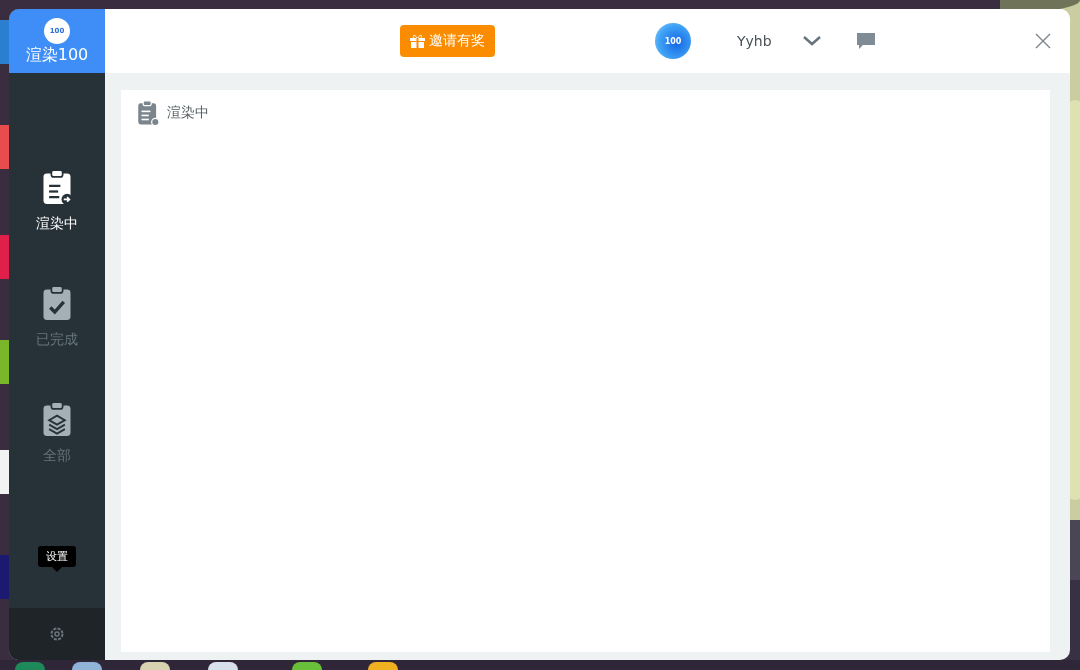 This screenshot has width=1080, height=670. What do you see at coordinates (57, 55) in the screenshot?
I see `logo-text: 渲染100` at bounding box center [57, 55].